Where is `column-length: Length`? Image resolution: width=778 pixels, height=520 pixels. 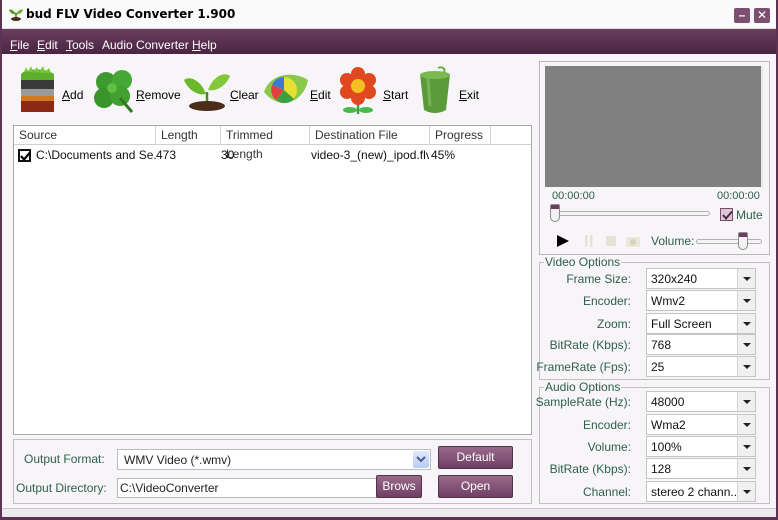
column-length: Length is located at coordinates (188, 135).